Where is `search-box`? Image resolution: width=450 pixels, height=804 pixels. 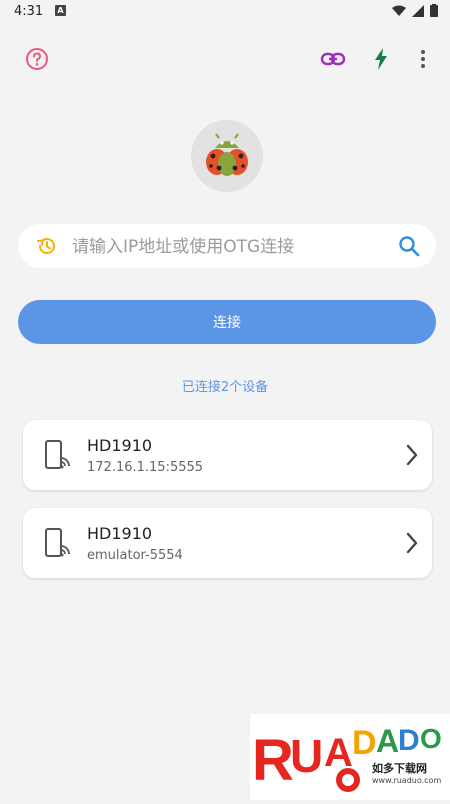 search-box is located at coordinates (227, 247).